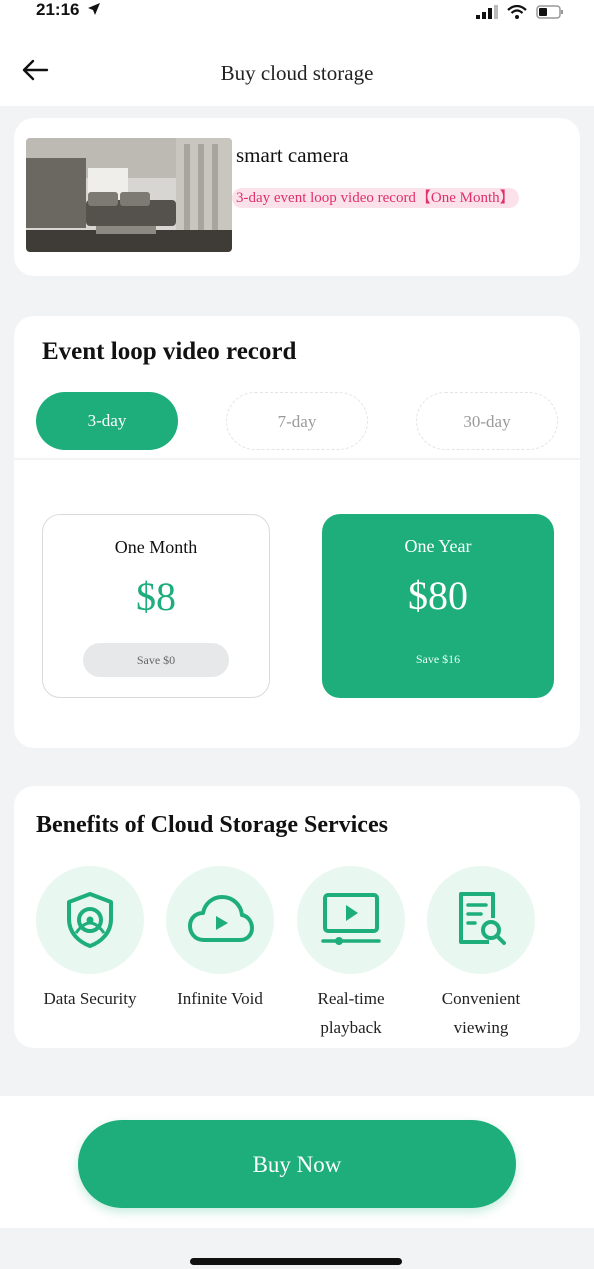 Image resolution: width=594 pixels, height=1269 pixels. I want to click on playback-screen-icon, so click(351, 919).